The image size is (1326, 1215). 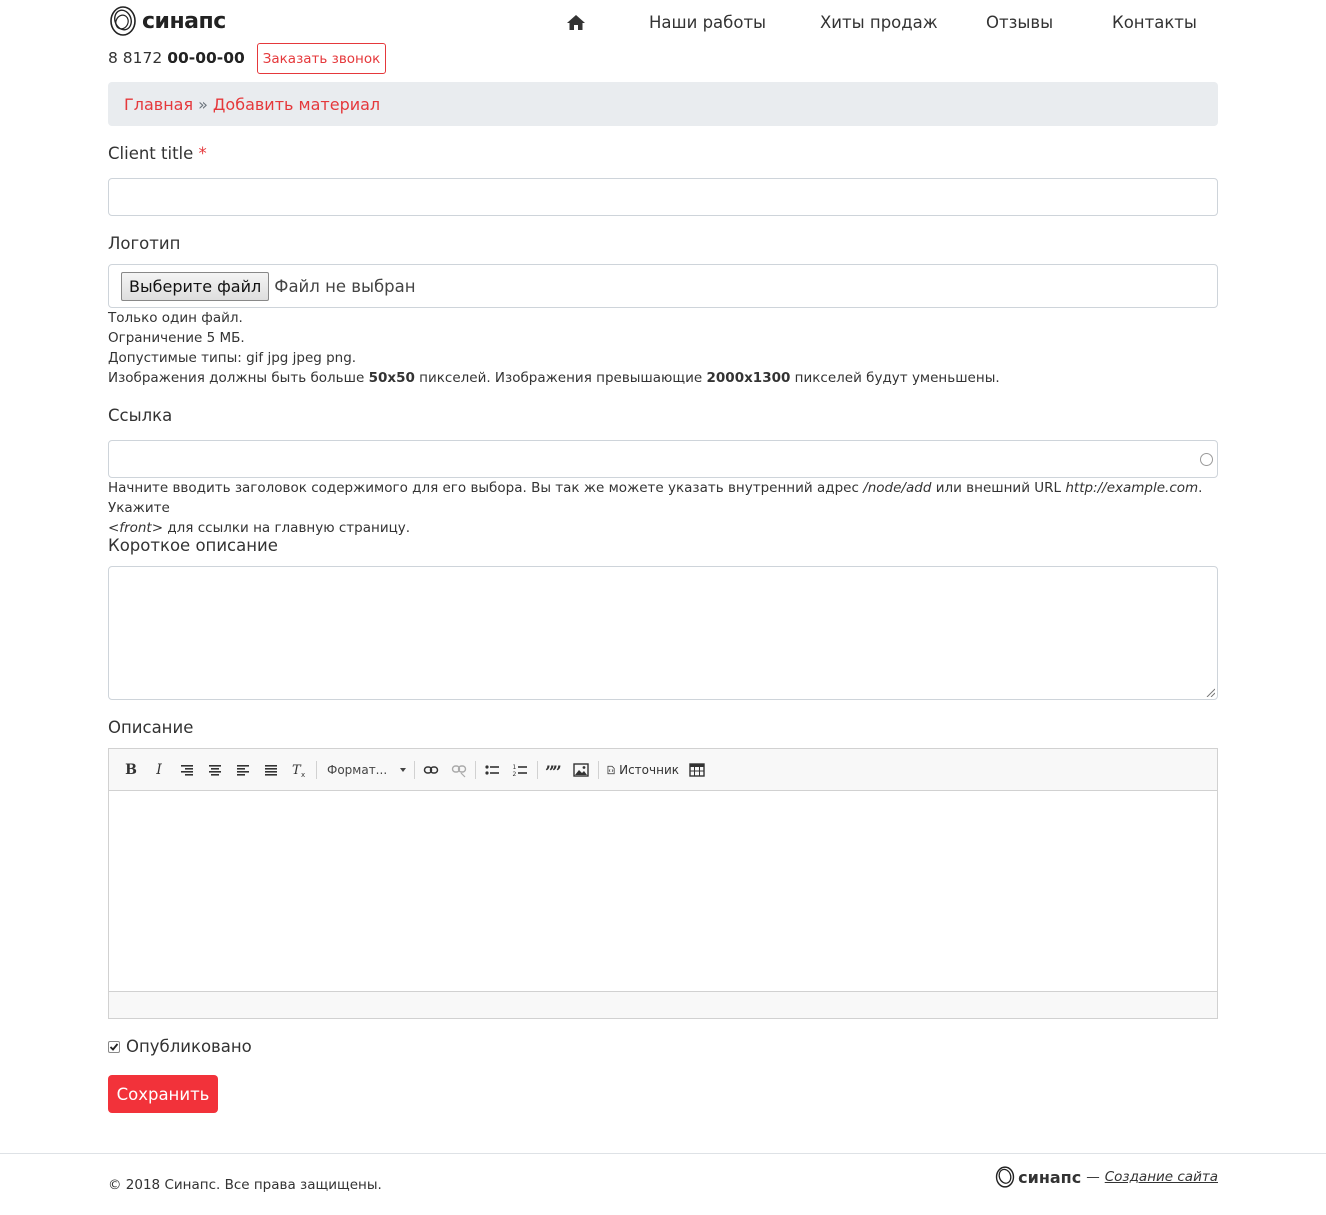 I want to click on source-label: Источник, so click(x=649, y=770).